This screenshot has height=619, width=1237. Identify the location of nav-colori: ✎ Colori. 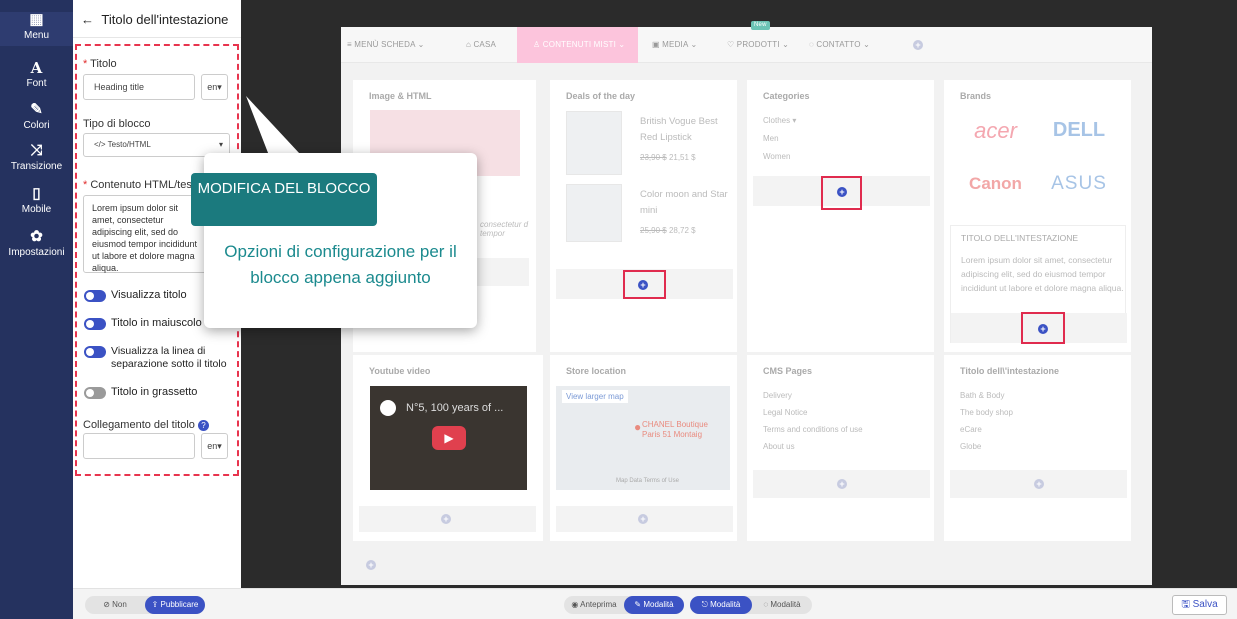
(36, 116).